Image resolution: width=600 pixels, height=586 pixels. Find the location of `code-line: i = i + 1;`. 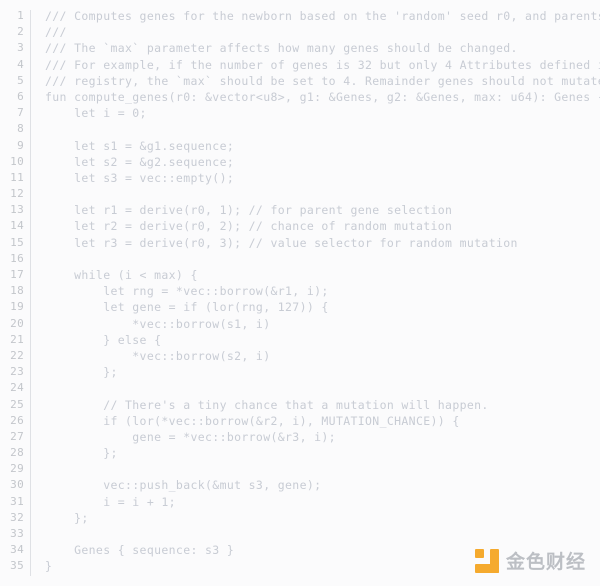

code-line: i = i + 1; is located at coordinates (110, 501).